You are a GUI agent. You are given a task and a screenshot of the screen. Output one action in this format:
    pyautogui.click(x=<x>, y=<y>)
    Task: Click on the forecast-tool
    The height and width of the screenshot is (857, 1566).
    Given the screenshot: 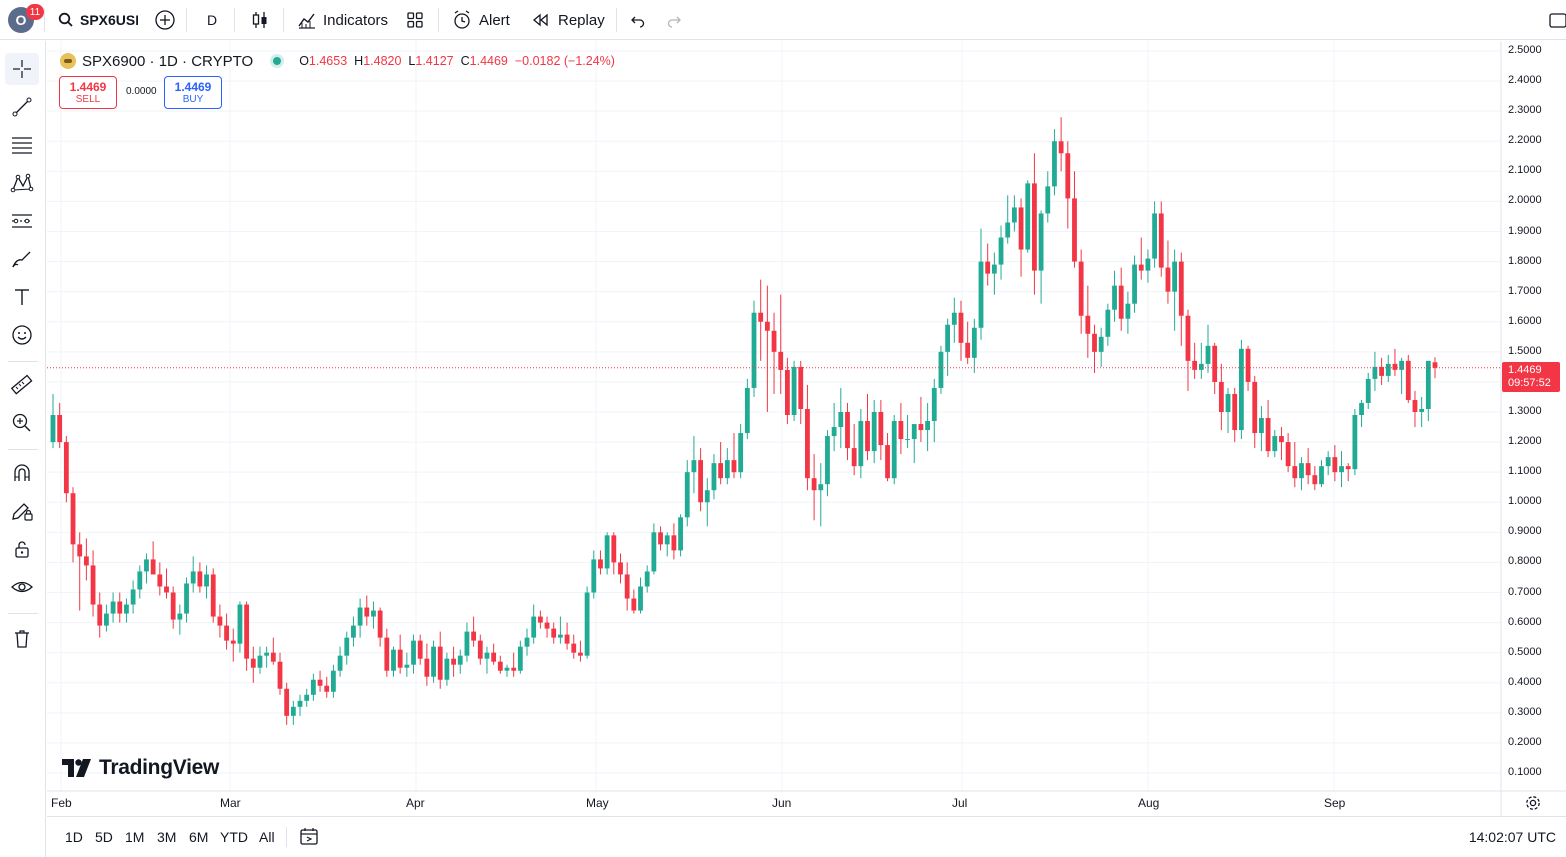 What is the action you would take?
    pyautogui.click(x=22, y=221)
    